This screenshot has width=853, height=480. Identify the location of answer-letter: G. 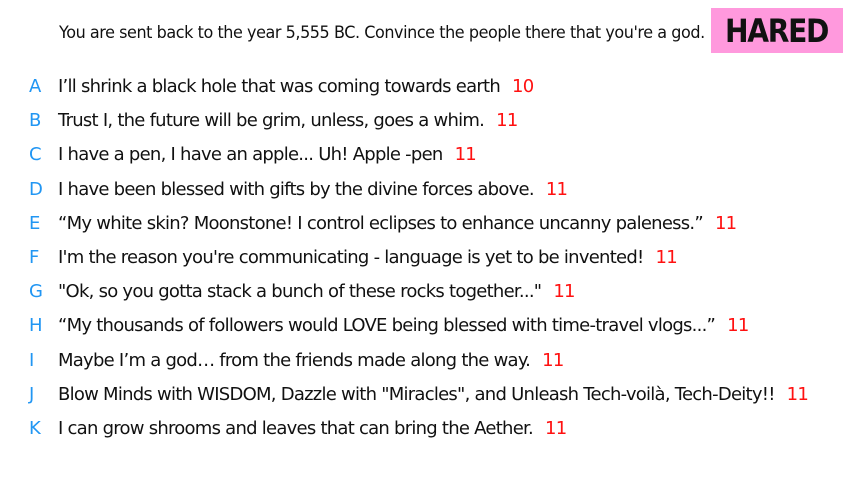
(36, 292).